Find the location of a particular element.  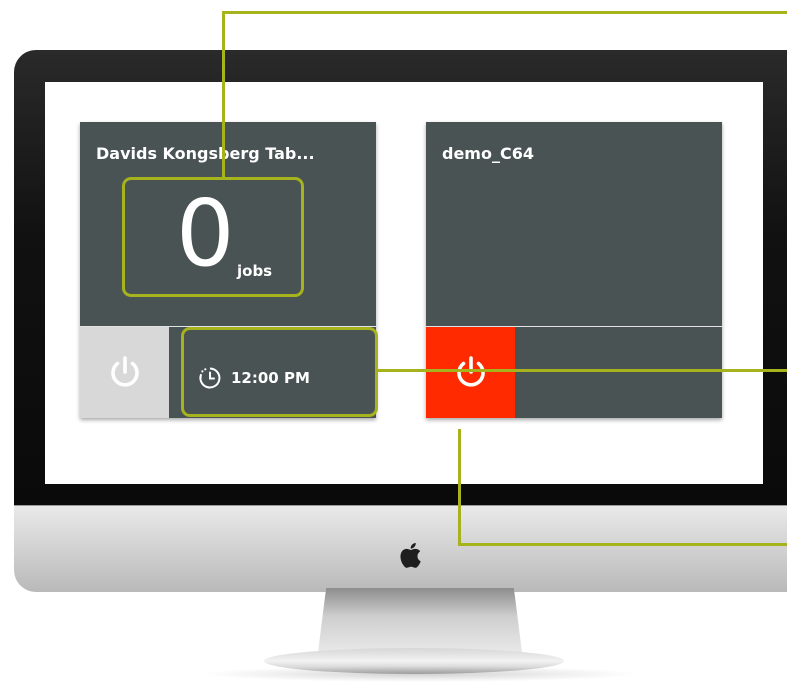

schedule-callout-box is located at coordinates (279, 372).